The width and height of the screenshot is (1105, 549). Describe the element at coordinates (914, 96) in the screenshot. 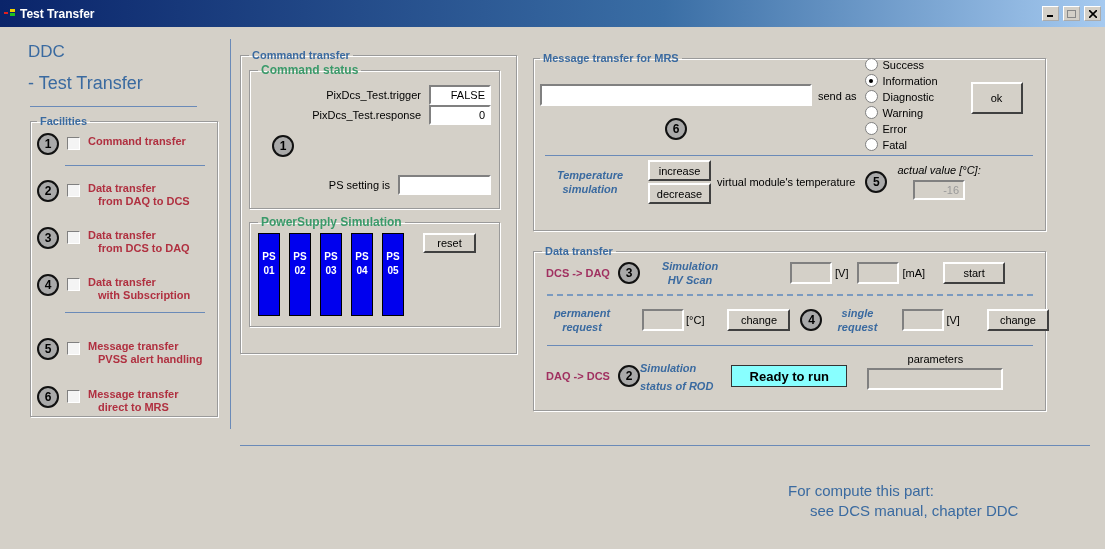

I see `radio-option: Diagnostic` at that location.